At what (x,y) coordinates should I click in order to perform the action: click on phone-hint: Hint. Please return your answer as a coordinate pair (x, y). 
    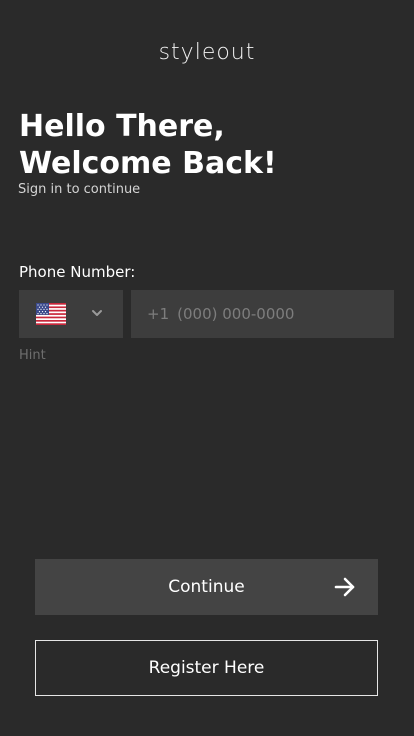
    Looking at the image, I should click on (32, 355).